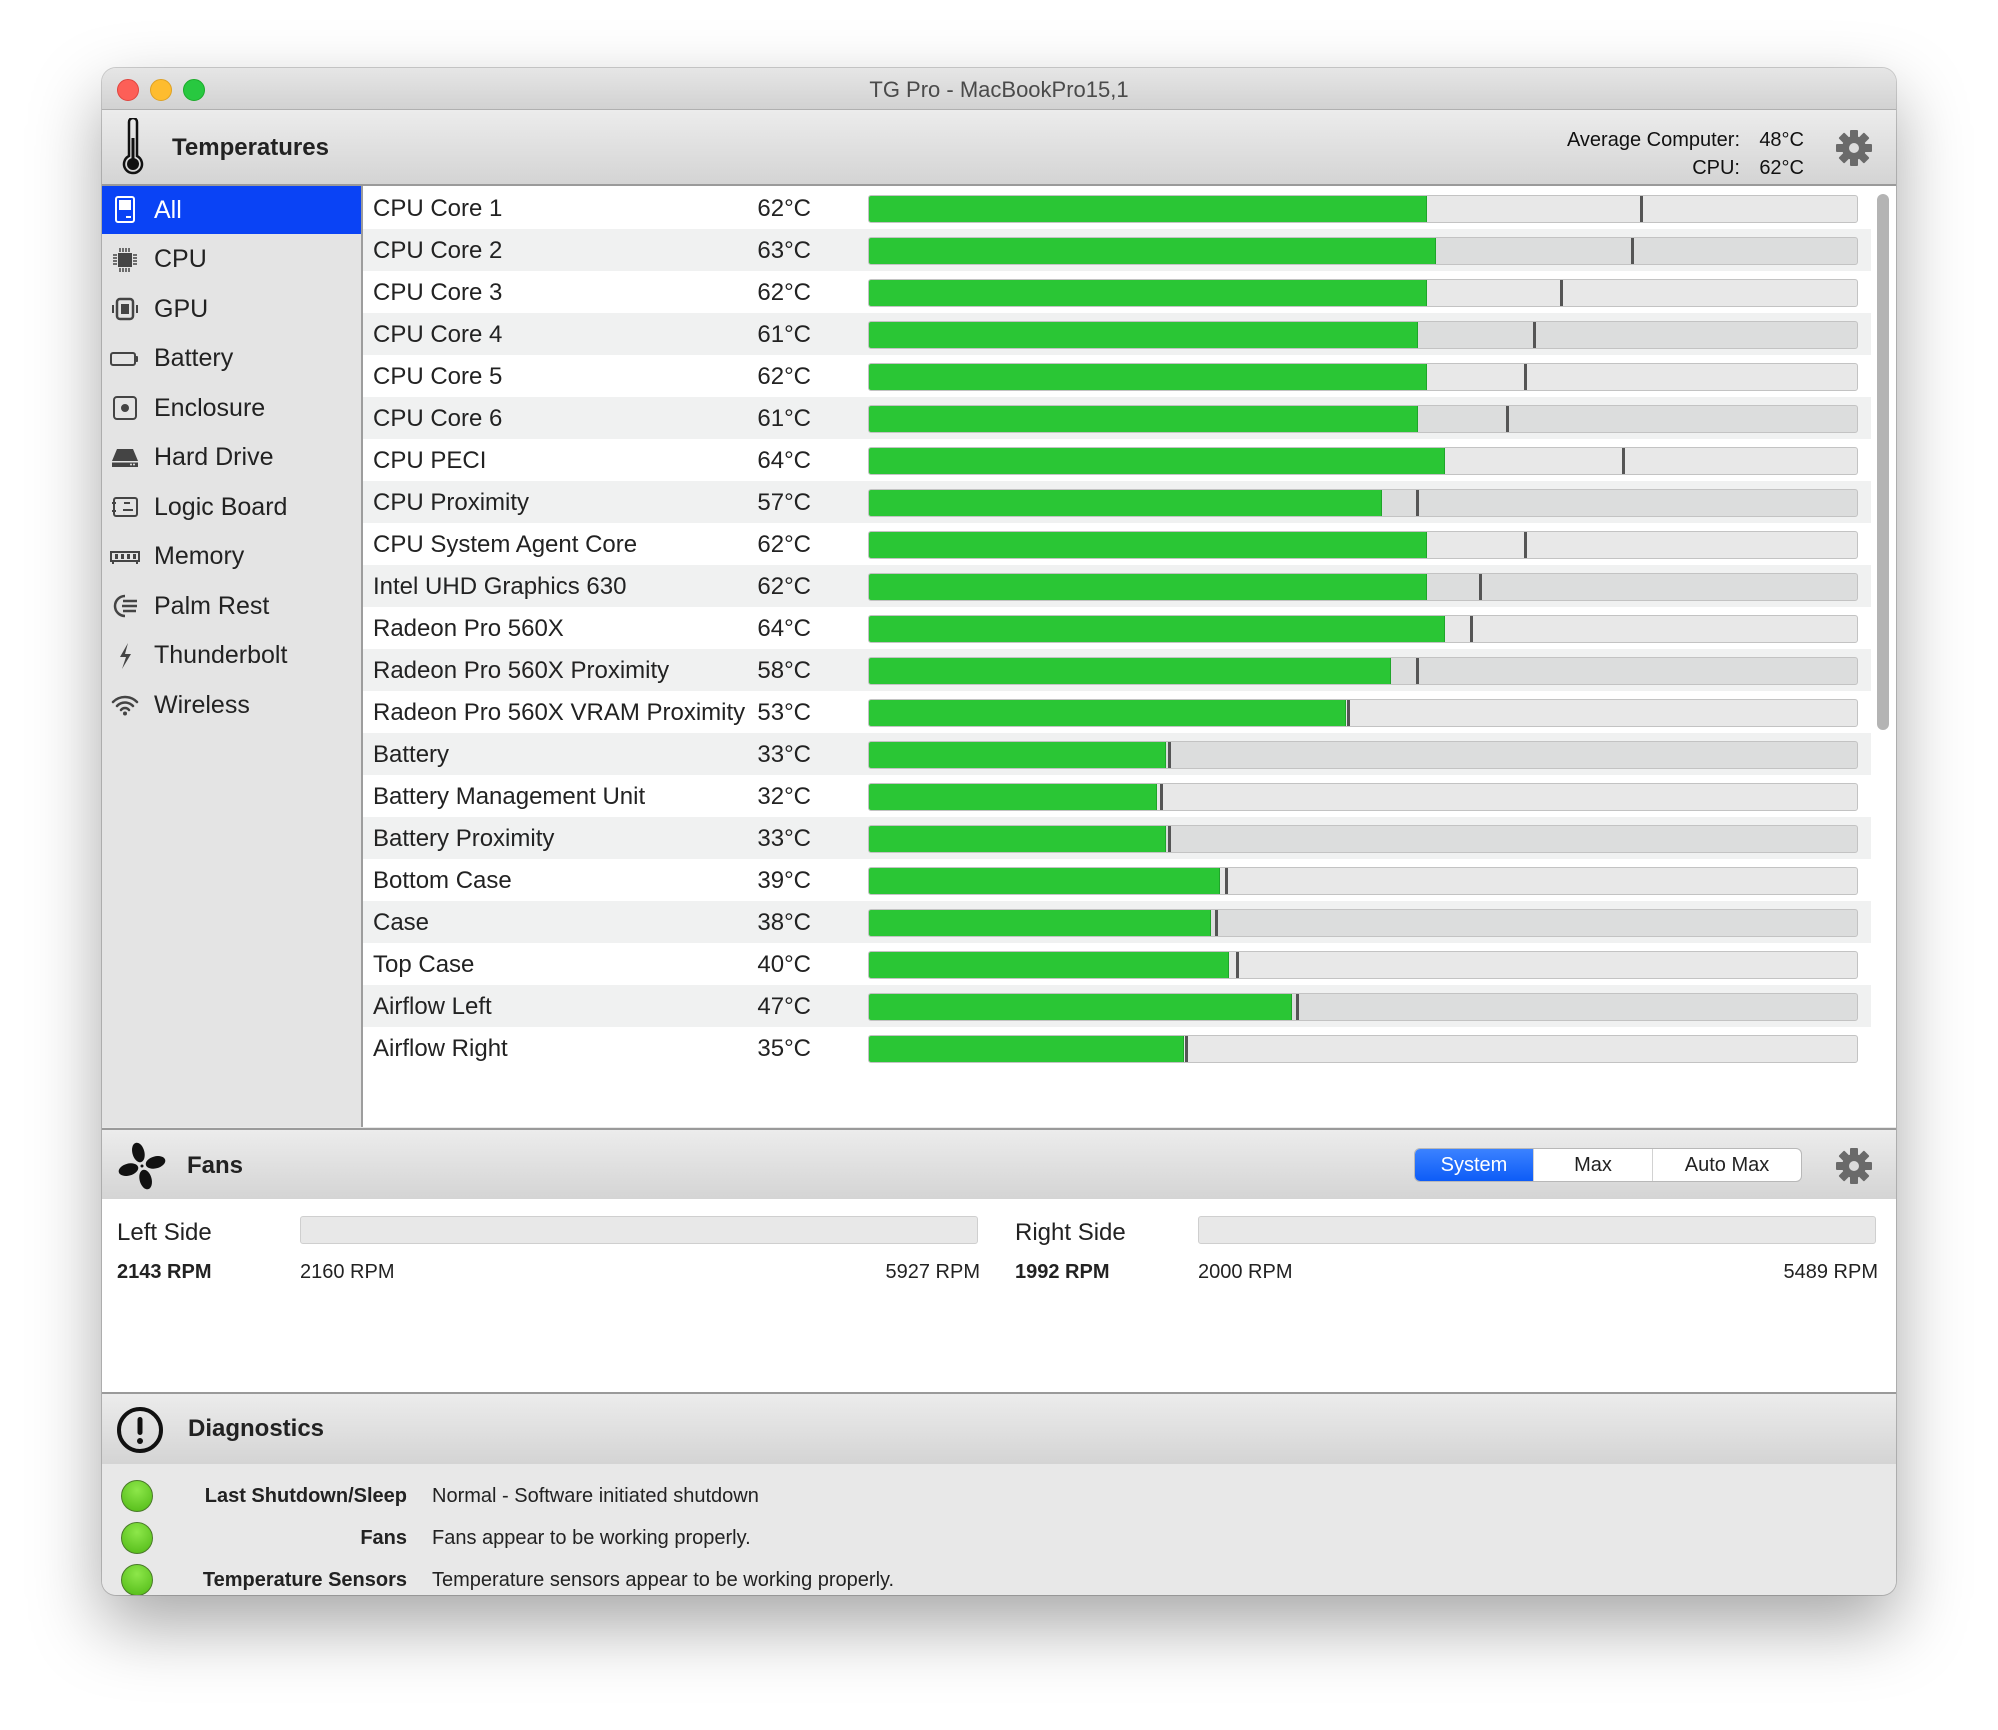 Image resolution: width=1998 pixels, height=1730 pixels. I want to click on sensor-row: Airflow Left 47°C, so click(1117, 1006).